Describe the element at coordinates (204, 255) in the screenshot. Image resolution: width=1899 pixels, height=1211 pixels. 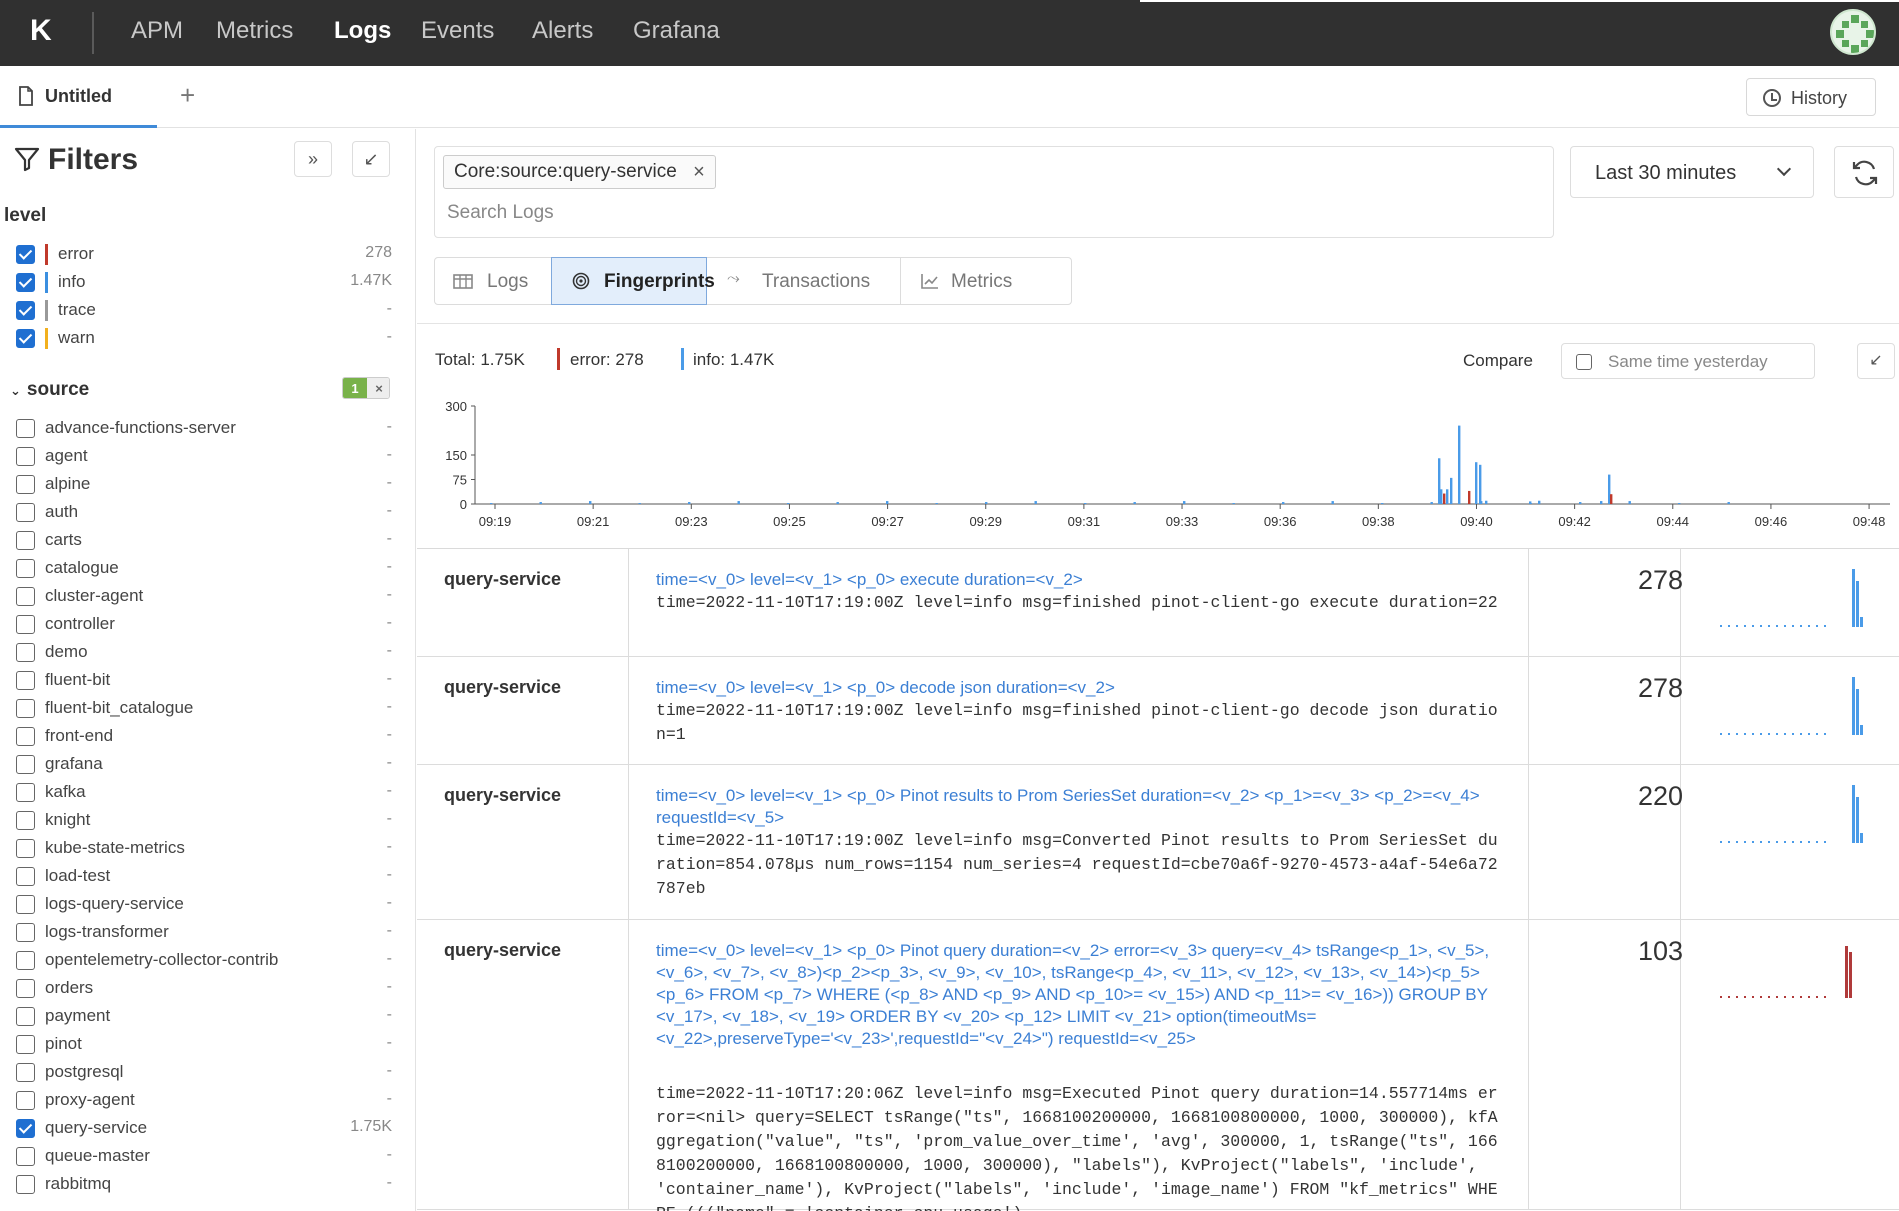
I see `level-filter-error: error 278` at that location.